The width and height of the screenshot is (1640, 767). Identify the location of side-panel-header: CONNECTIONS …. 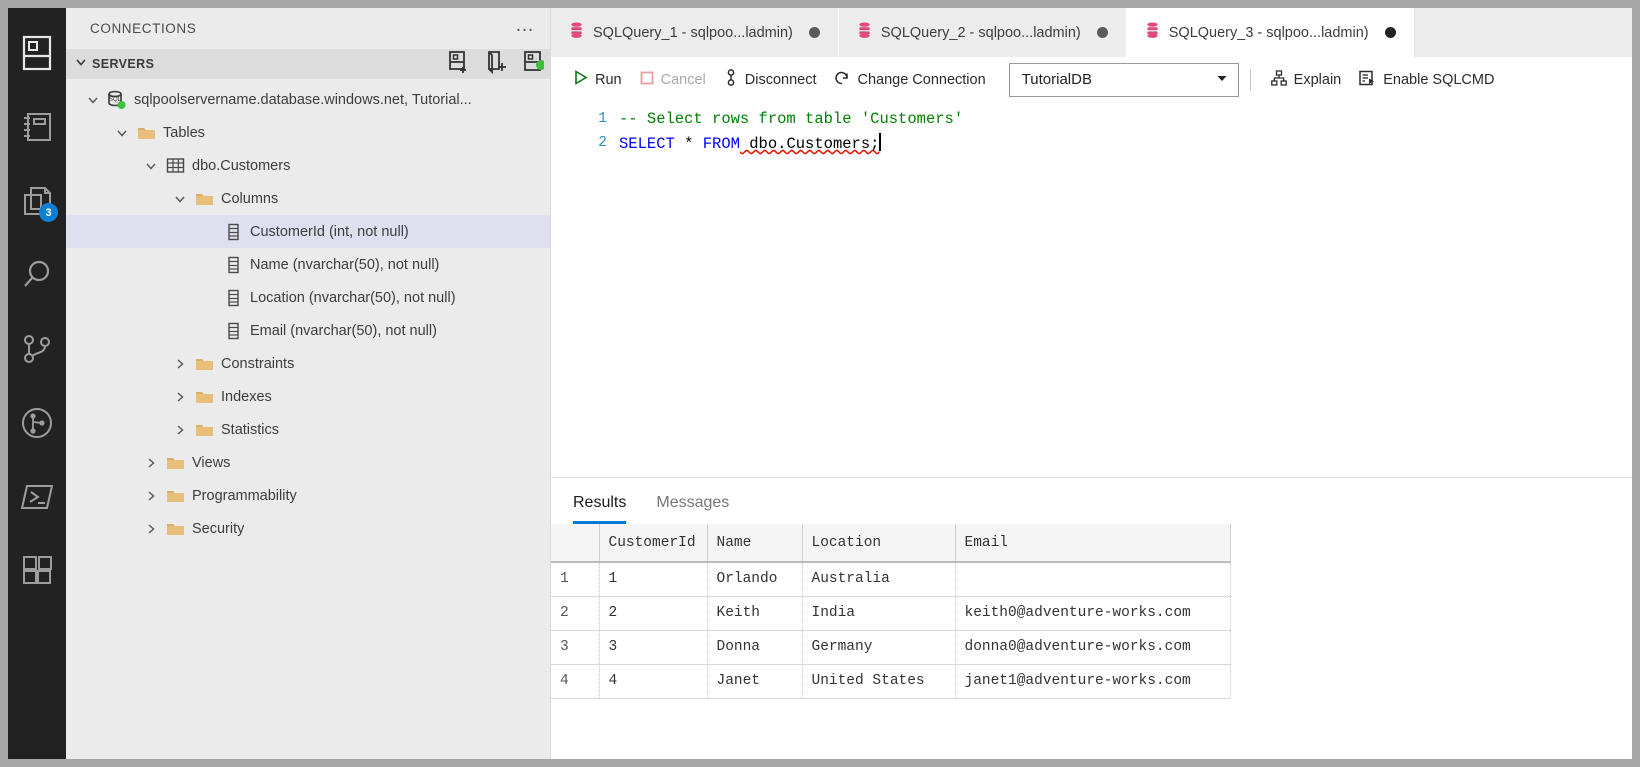
(308, 28).